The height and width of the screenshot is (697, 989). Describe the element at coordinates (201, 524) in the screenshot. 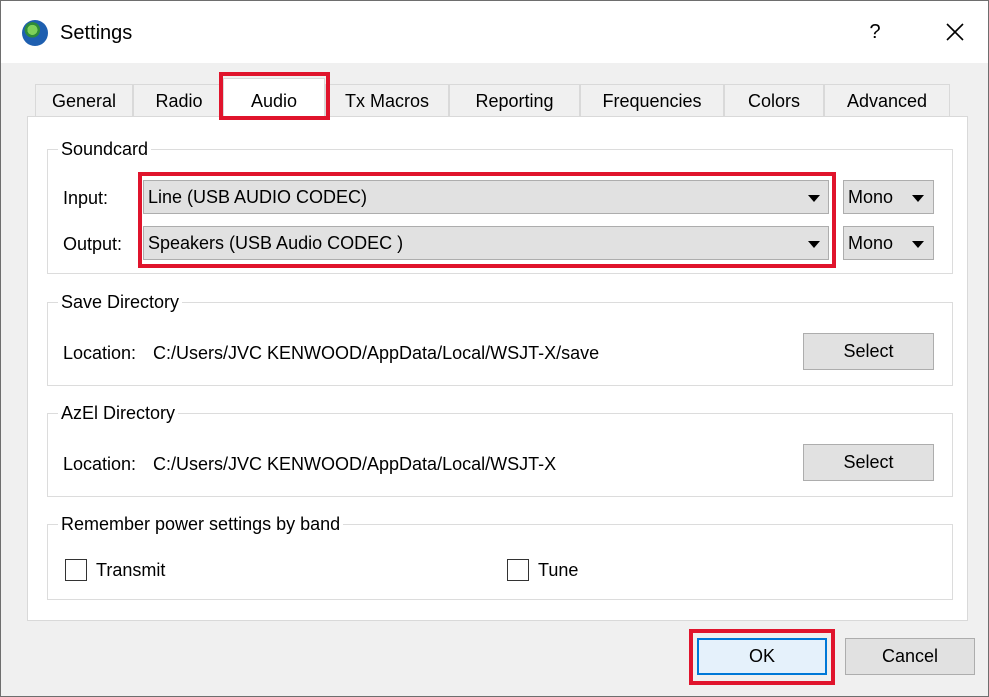

I see `power-settings-title: Remember power settings by band` at that location.